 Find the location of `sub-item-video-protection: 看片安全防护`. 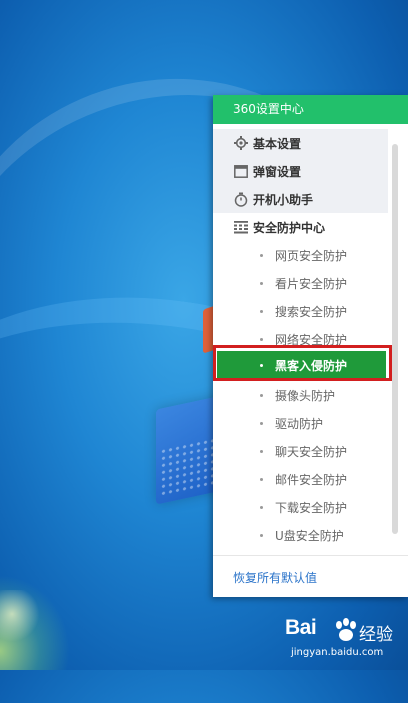

sub-item-video-protection: 看片安全防护 is located at coordinates (300, 283).